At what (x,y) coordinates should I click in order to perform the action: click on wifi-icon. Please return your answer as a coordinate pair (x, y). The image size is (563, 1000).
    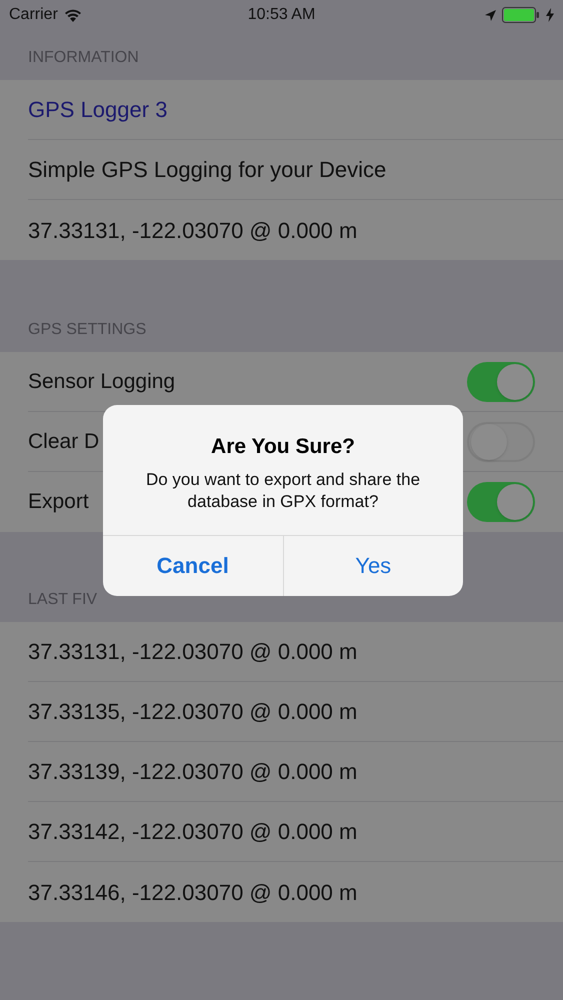
    Looking at the image, I should click on (73, 15).